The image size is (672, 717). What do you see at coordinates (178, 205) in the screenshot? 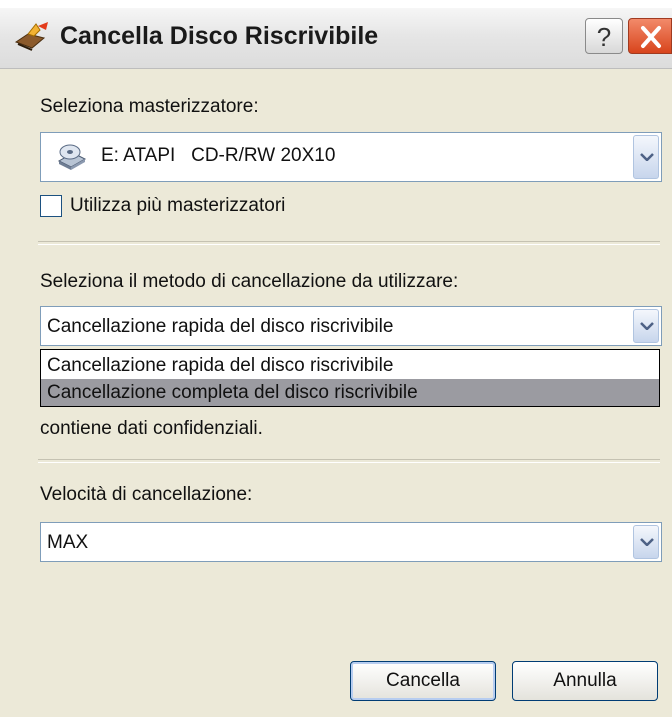
I see `multiple-burners-label: Utilizza più masterizzatori` at bounding box center [178, 205].